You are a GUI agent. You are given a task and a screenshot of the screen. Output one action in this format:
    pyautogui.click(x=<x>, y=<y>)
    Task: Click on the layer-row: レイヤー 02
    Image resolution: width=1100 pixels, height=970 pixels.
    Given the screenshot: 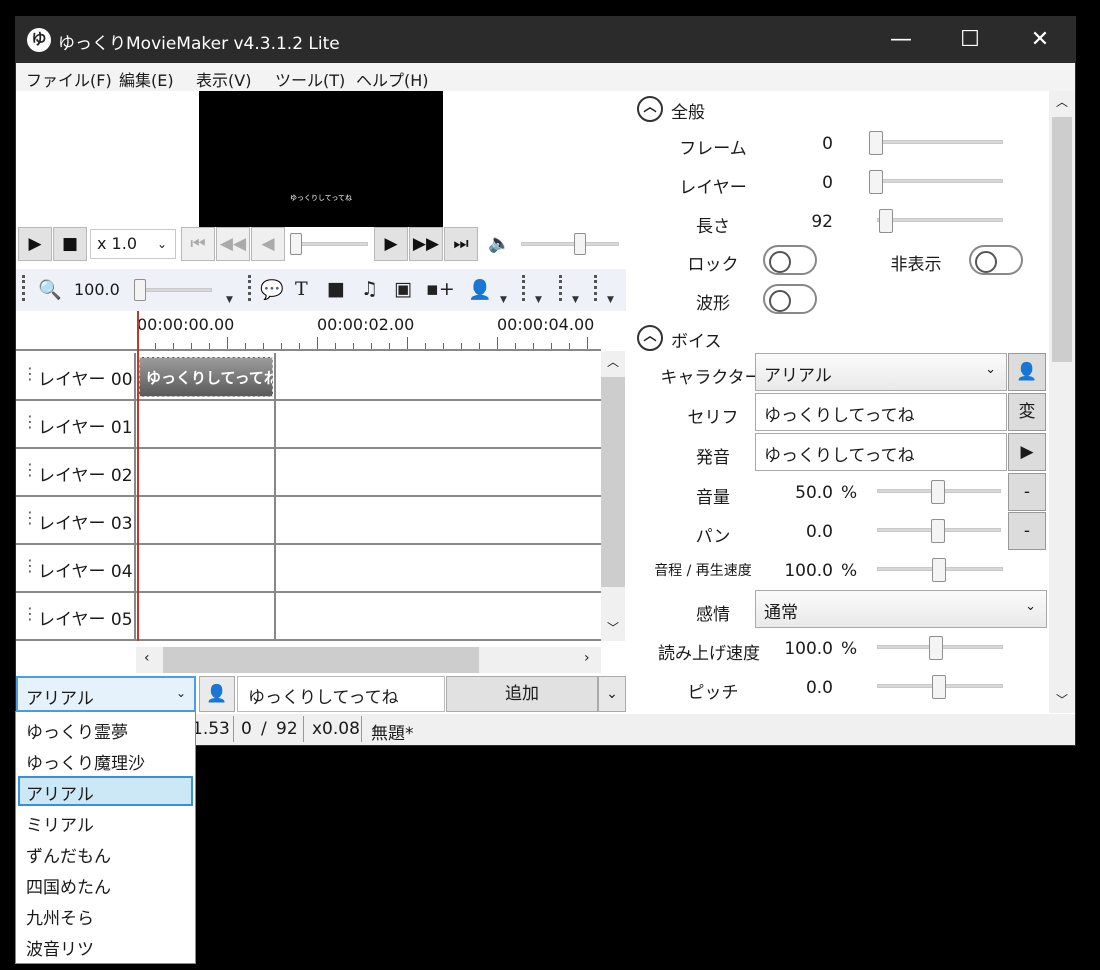 What is the action you would take?
    pyautogui.click(x=308, y=473)
    